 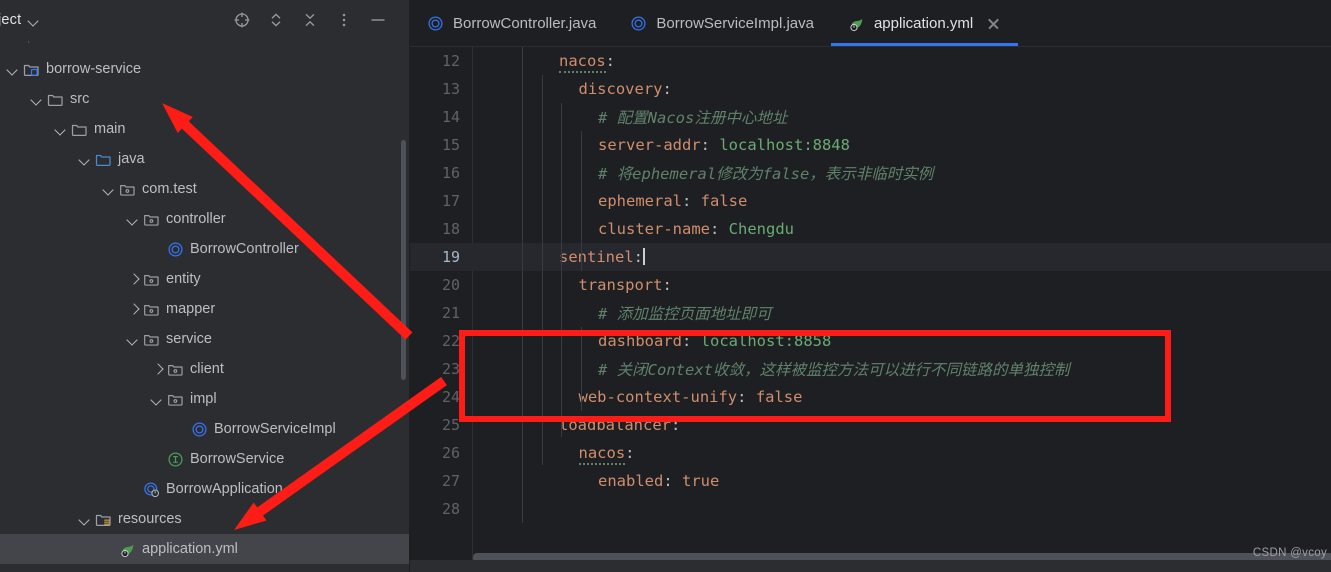 What do you see at coordinates (441, 117) in the screenshot?
I see `line-number: 14` at bounding box center [441, 117].